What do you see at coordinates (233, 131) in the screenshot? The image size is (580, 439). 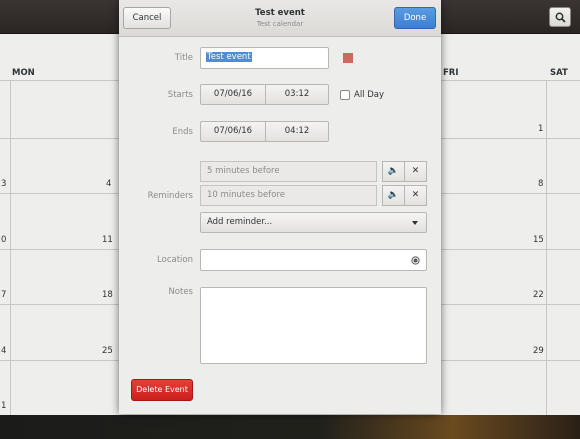 I see `end-date-button: 07/06/16` at bounding box center [233, 131].